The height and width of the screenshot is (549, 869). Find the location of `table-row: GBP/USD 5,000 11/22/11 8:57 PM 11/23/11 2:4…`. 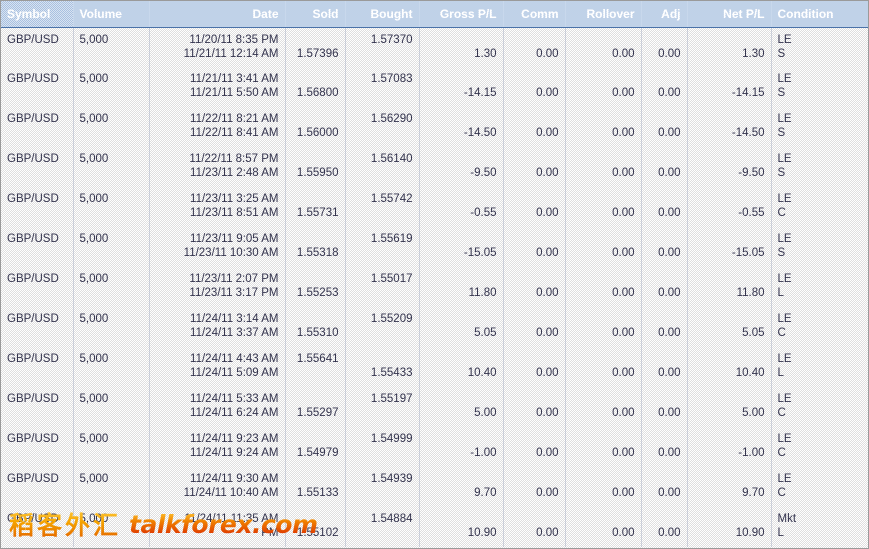

table-row: GBP/USD 5,000 11/22/11 8:57 PM 11/23/11 2:4… is located at coordinates (434, 167).